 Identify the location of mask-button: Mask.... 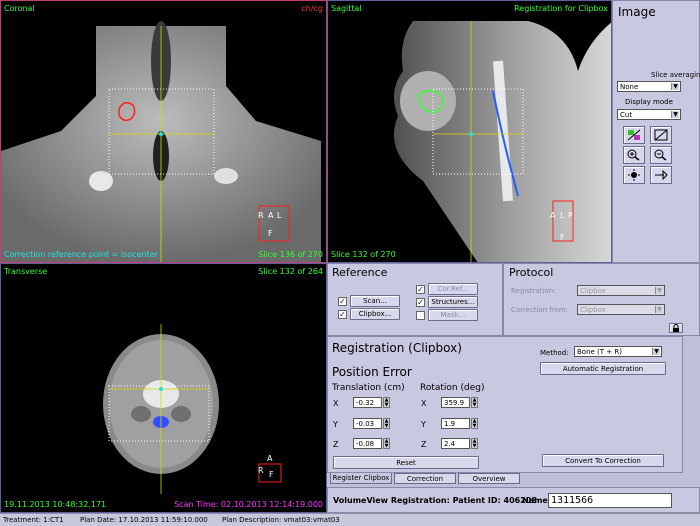
(453, 315).